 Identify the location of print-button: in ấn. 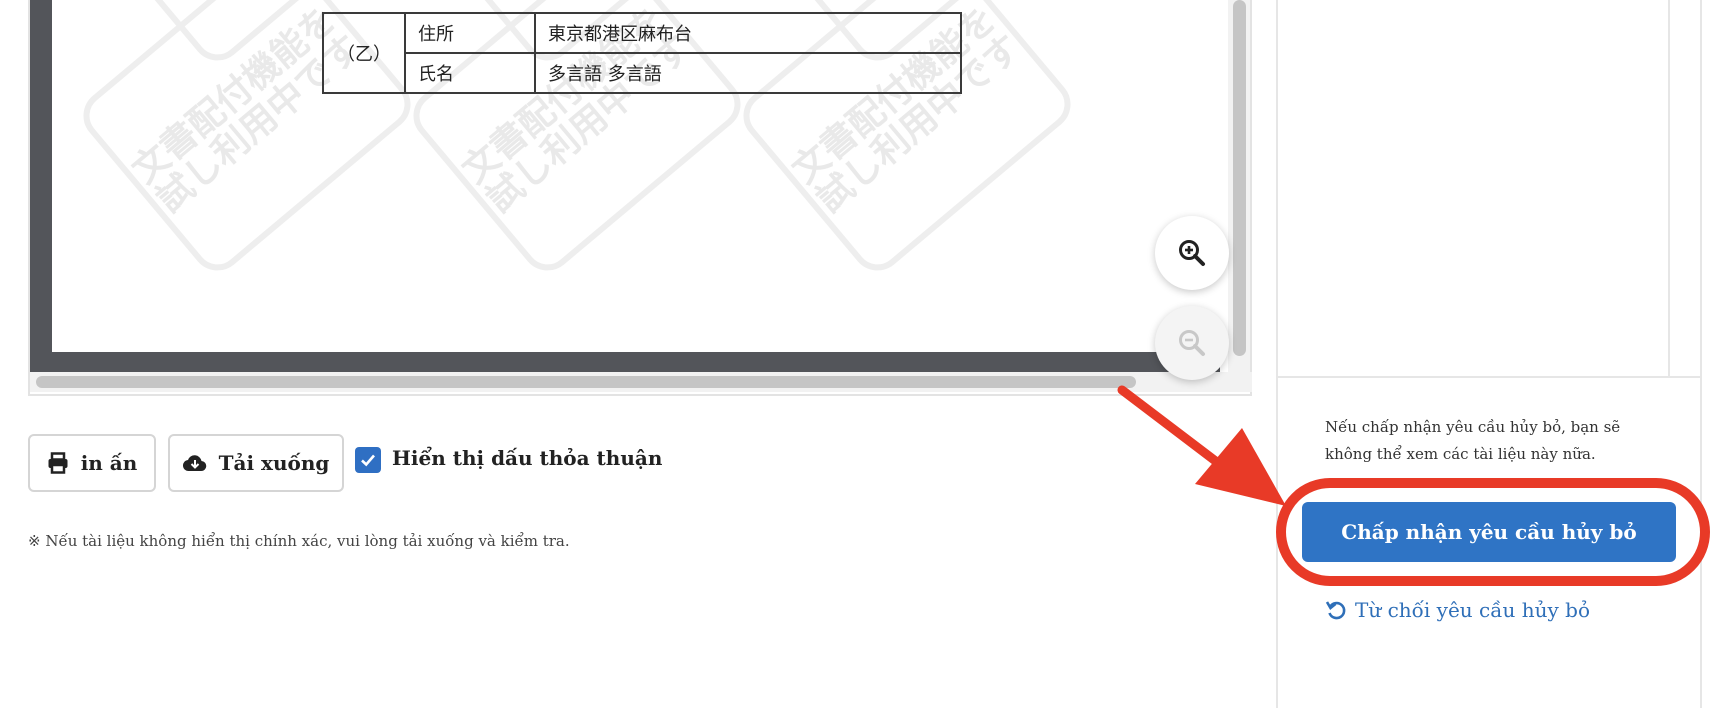
(92, 463).